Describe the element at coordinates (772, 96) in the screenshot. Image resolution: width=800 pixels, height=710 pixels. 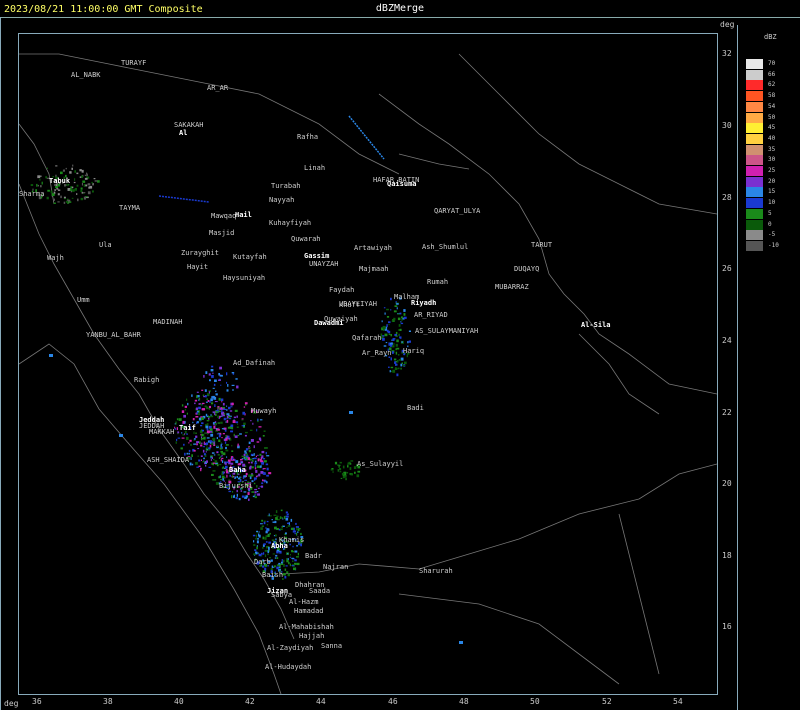
I see `legend-level-label: 58` at that location.